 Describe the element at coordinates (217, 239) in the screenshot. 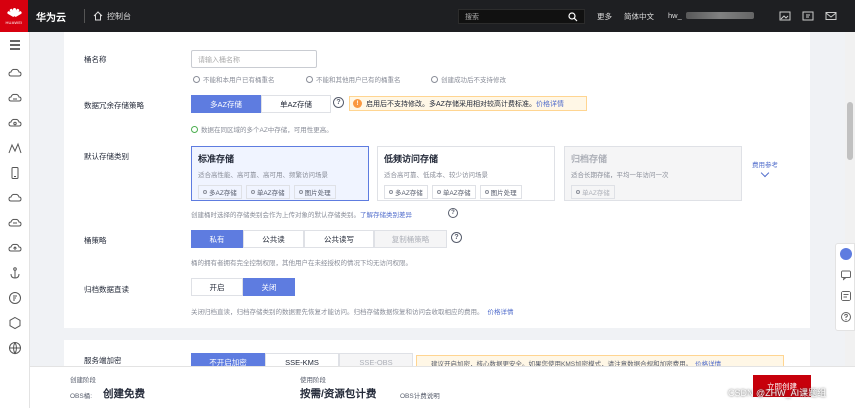

I see `policy-private: 私有` at that location.